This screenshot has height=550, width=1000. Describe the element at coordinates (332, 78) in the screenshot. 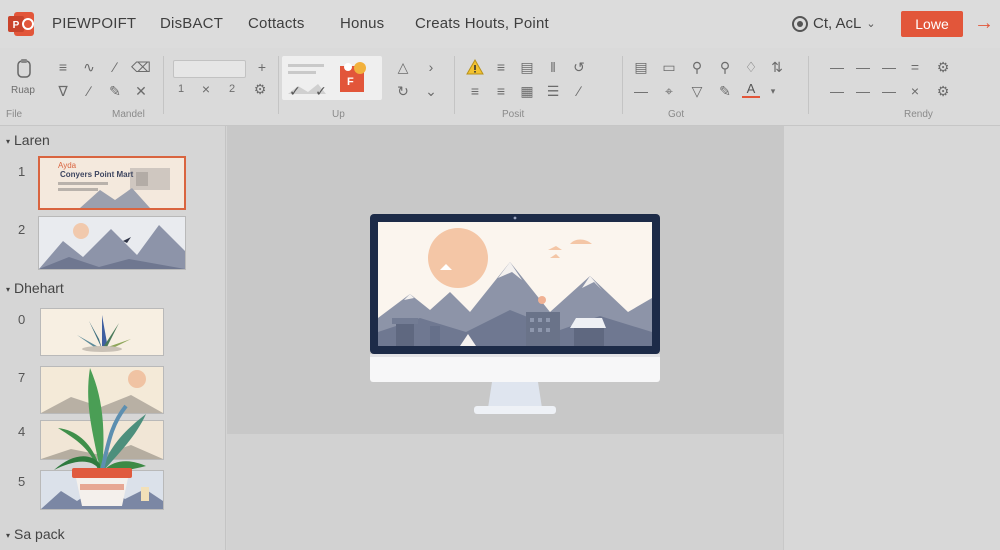

I see `styles-gallery: F ✓ ✓` at that location.